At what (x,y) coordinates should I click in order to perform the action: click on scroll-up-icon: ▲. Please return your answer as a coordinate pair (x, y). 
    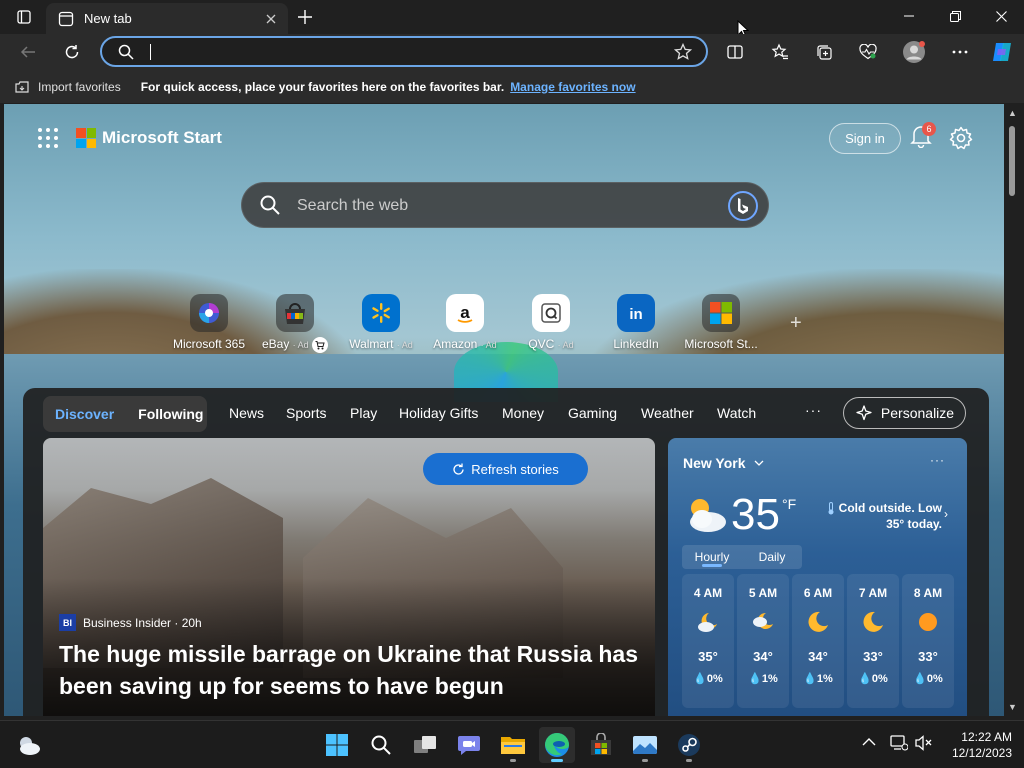
    Looking at the image, I should click on (1012, 113).